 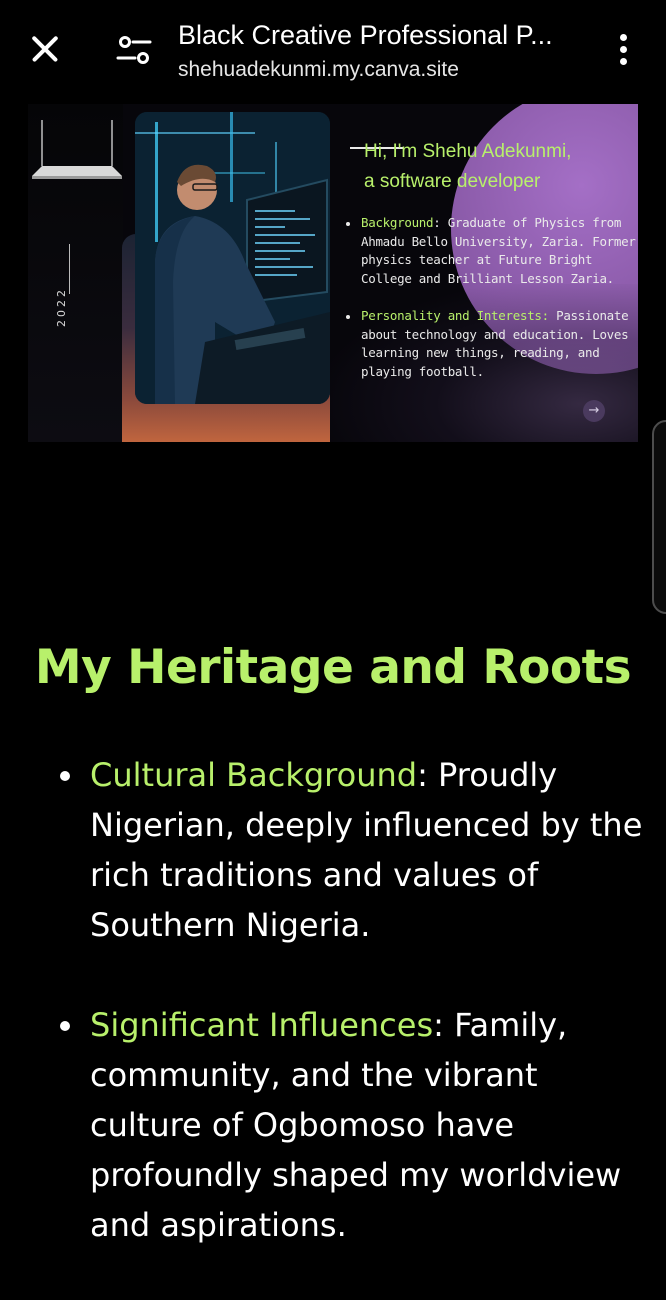 What do you see at coordinates (397, 222) in the screenshot?
I see `list-item-label: Background` at bounding box center [397, 222].